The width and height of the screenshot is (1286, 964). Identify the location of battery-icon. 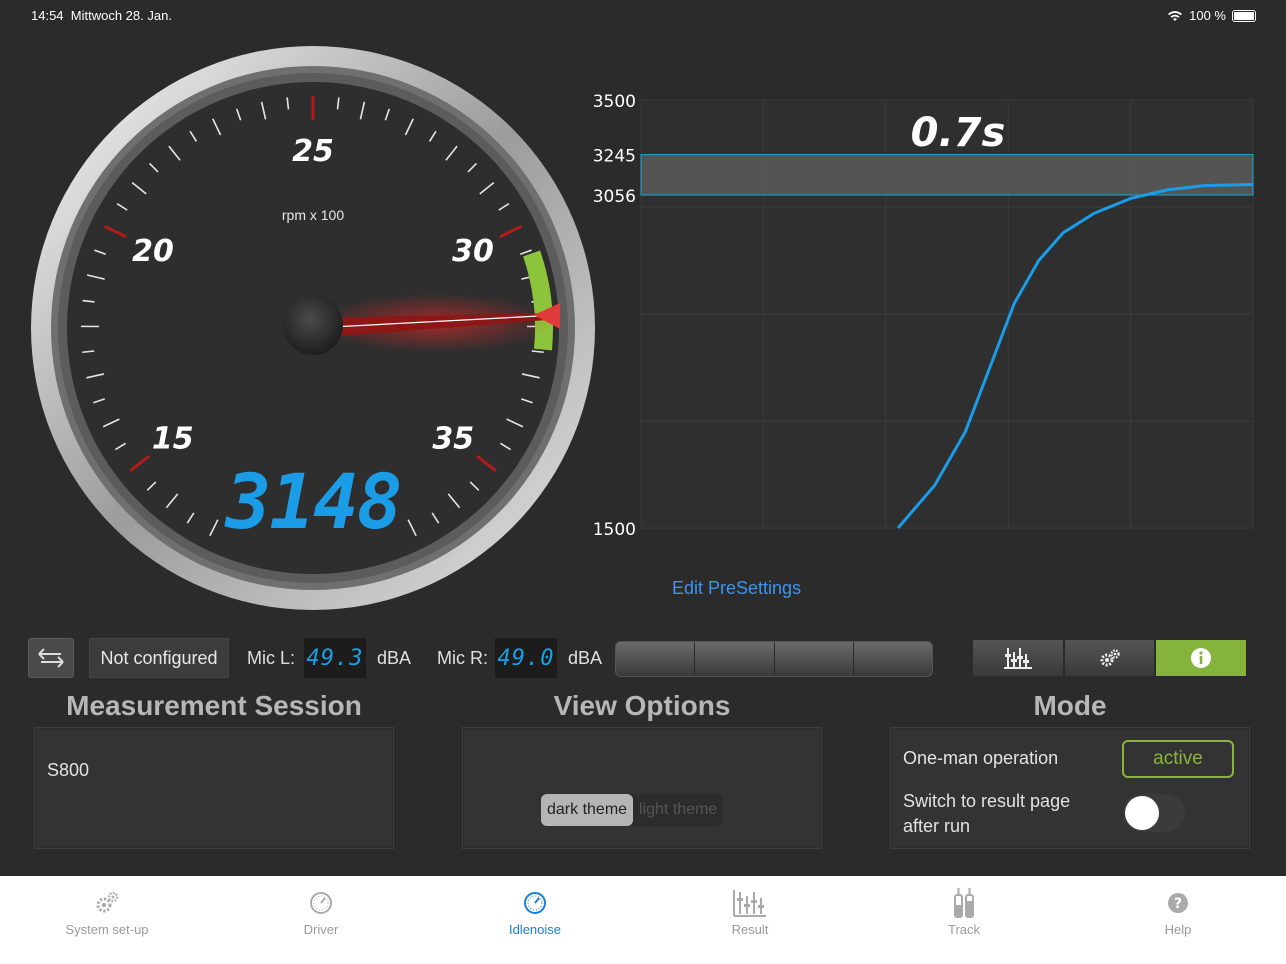
(1244, 15).